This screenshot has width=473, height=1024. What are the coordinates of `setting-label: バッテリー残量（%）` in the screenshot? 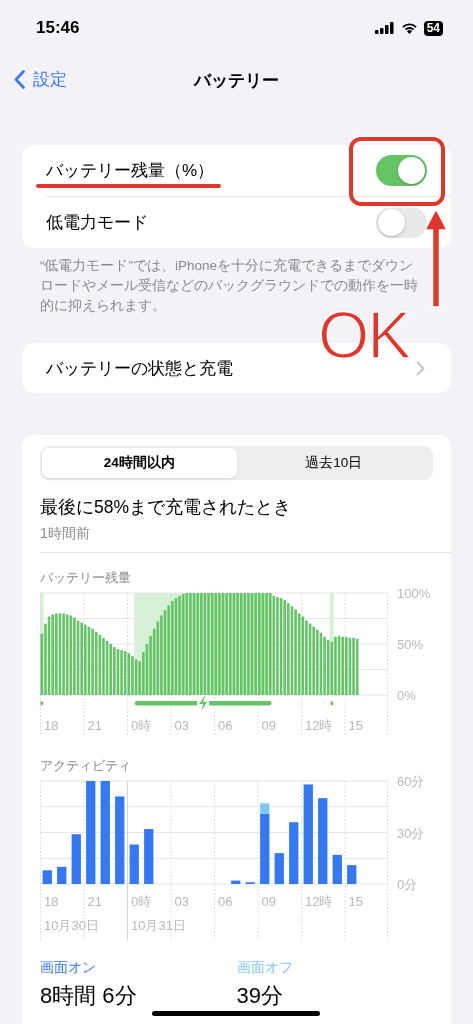 It's located at (130, 171).